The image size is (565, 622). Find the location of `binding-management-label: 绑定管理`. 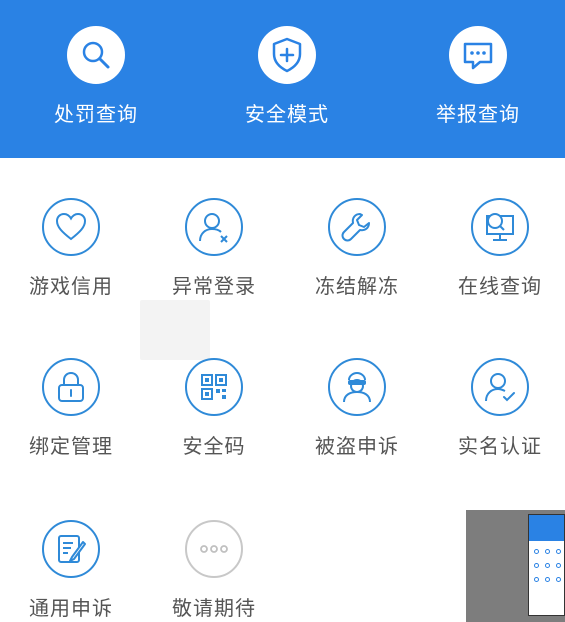

binding-management-label: 绑定管理 is located at coordinates (71, 446).